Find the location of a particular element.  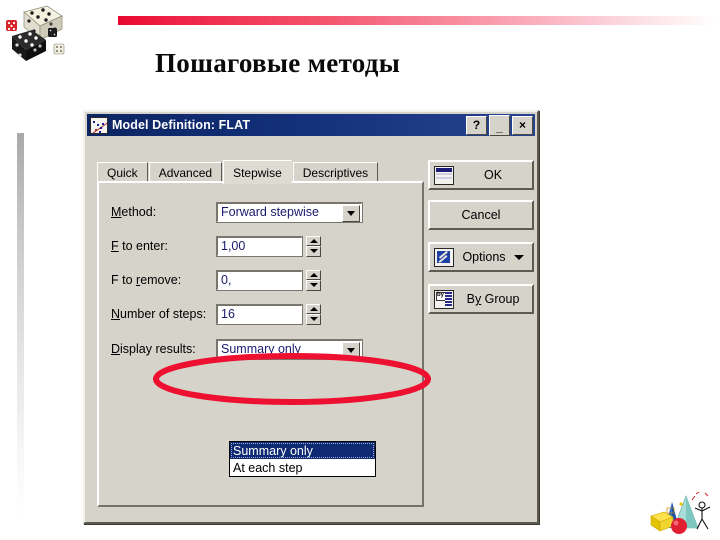

by-group-button: by By Group is located at coordinates (481, 299).